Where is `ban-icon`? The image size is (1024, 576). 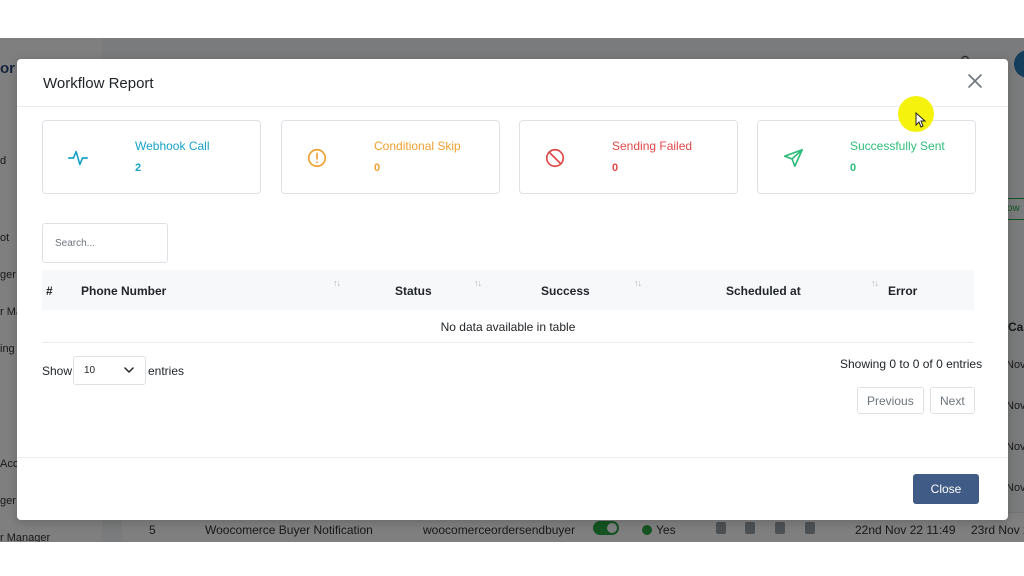 ban-icon is located at coordinates (555, 158).